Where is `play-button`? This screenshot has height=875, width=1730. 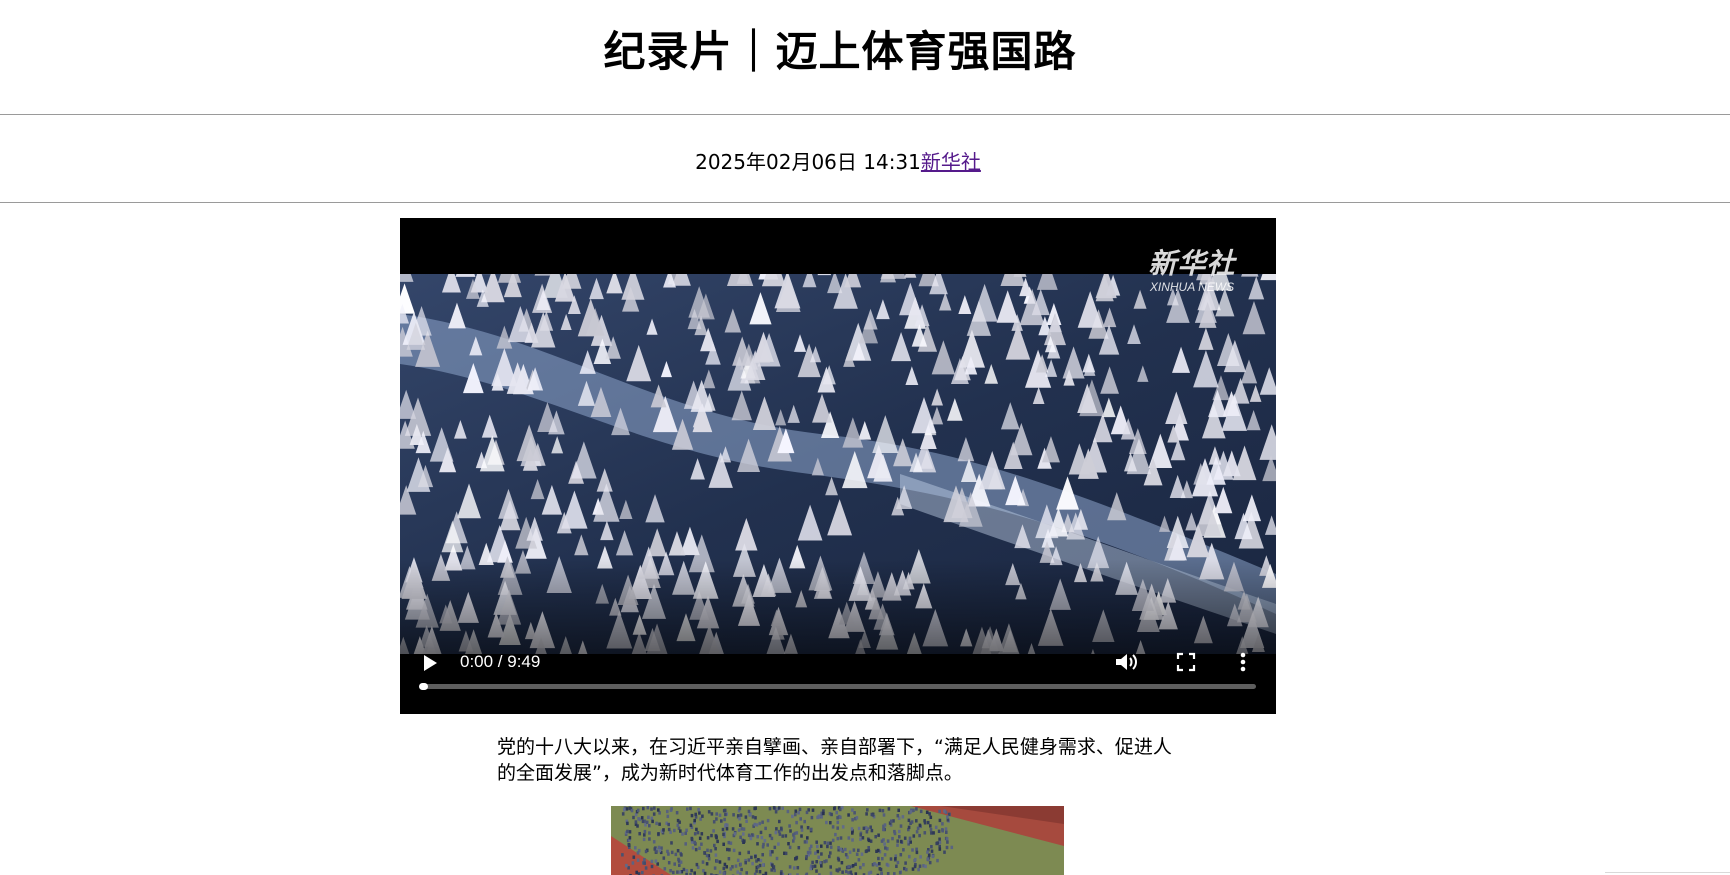 play-button is located at coordinates (430, 663).